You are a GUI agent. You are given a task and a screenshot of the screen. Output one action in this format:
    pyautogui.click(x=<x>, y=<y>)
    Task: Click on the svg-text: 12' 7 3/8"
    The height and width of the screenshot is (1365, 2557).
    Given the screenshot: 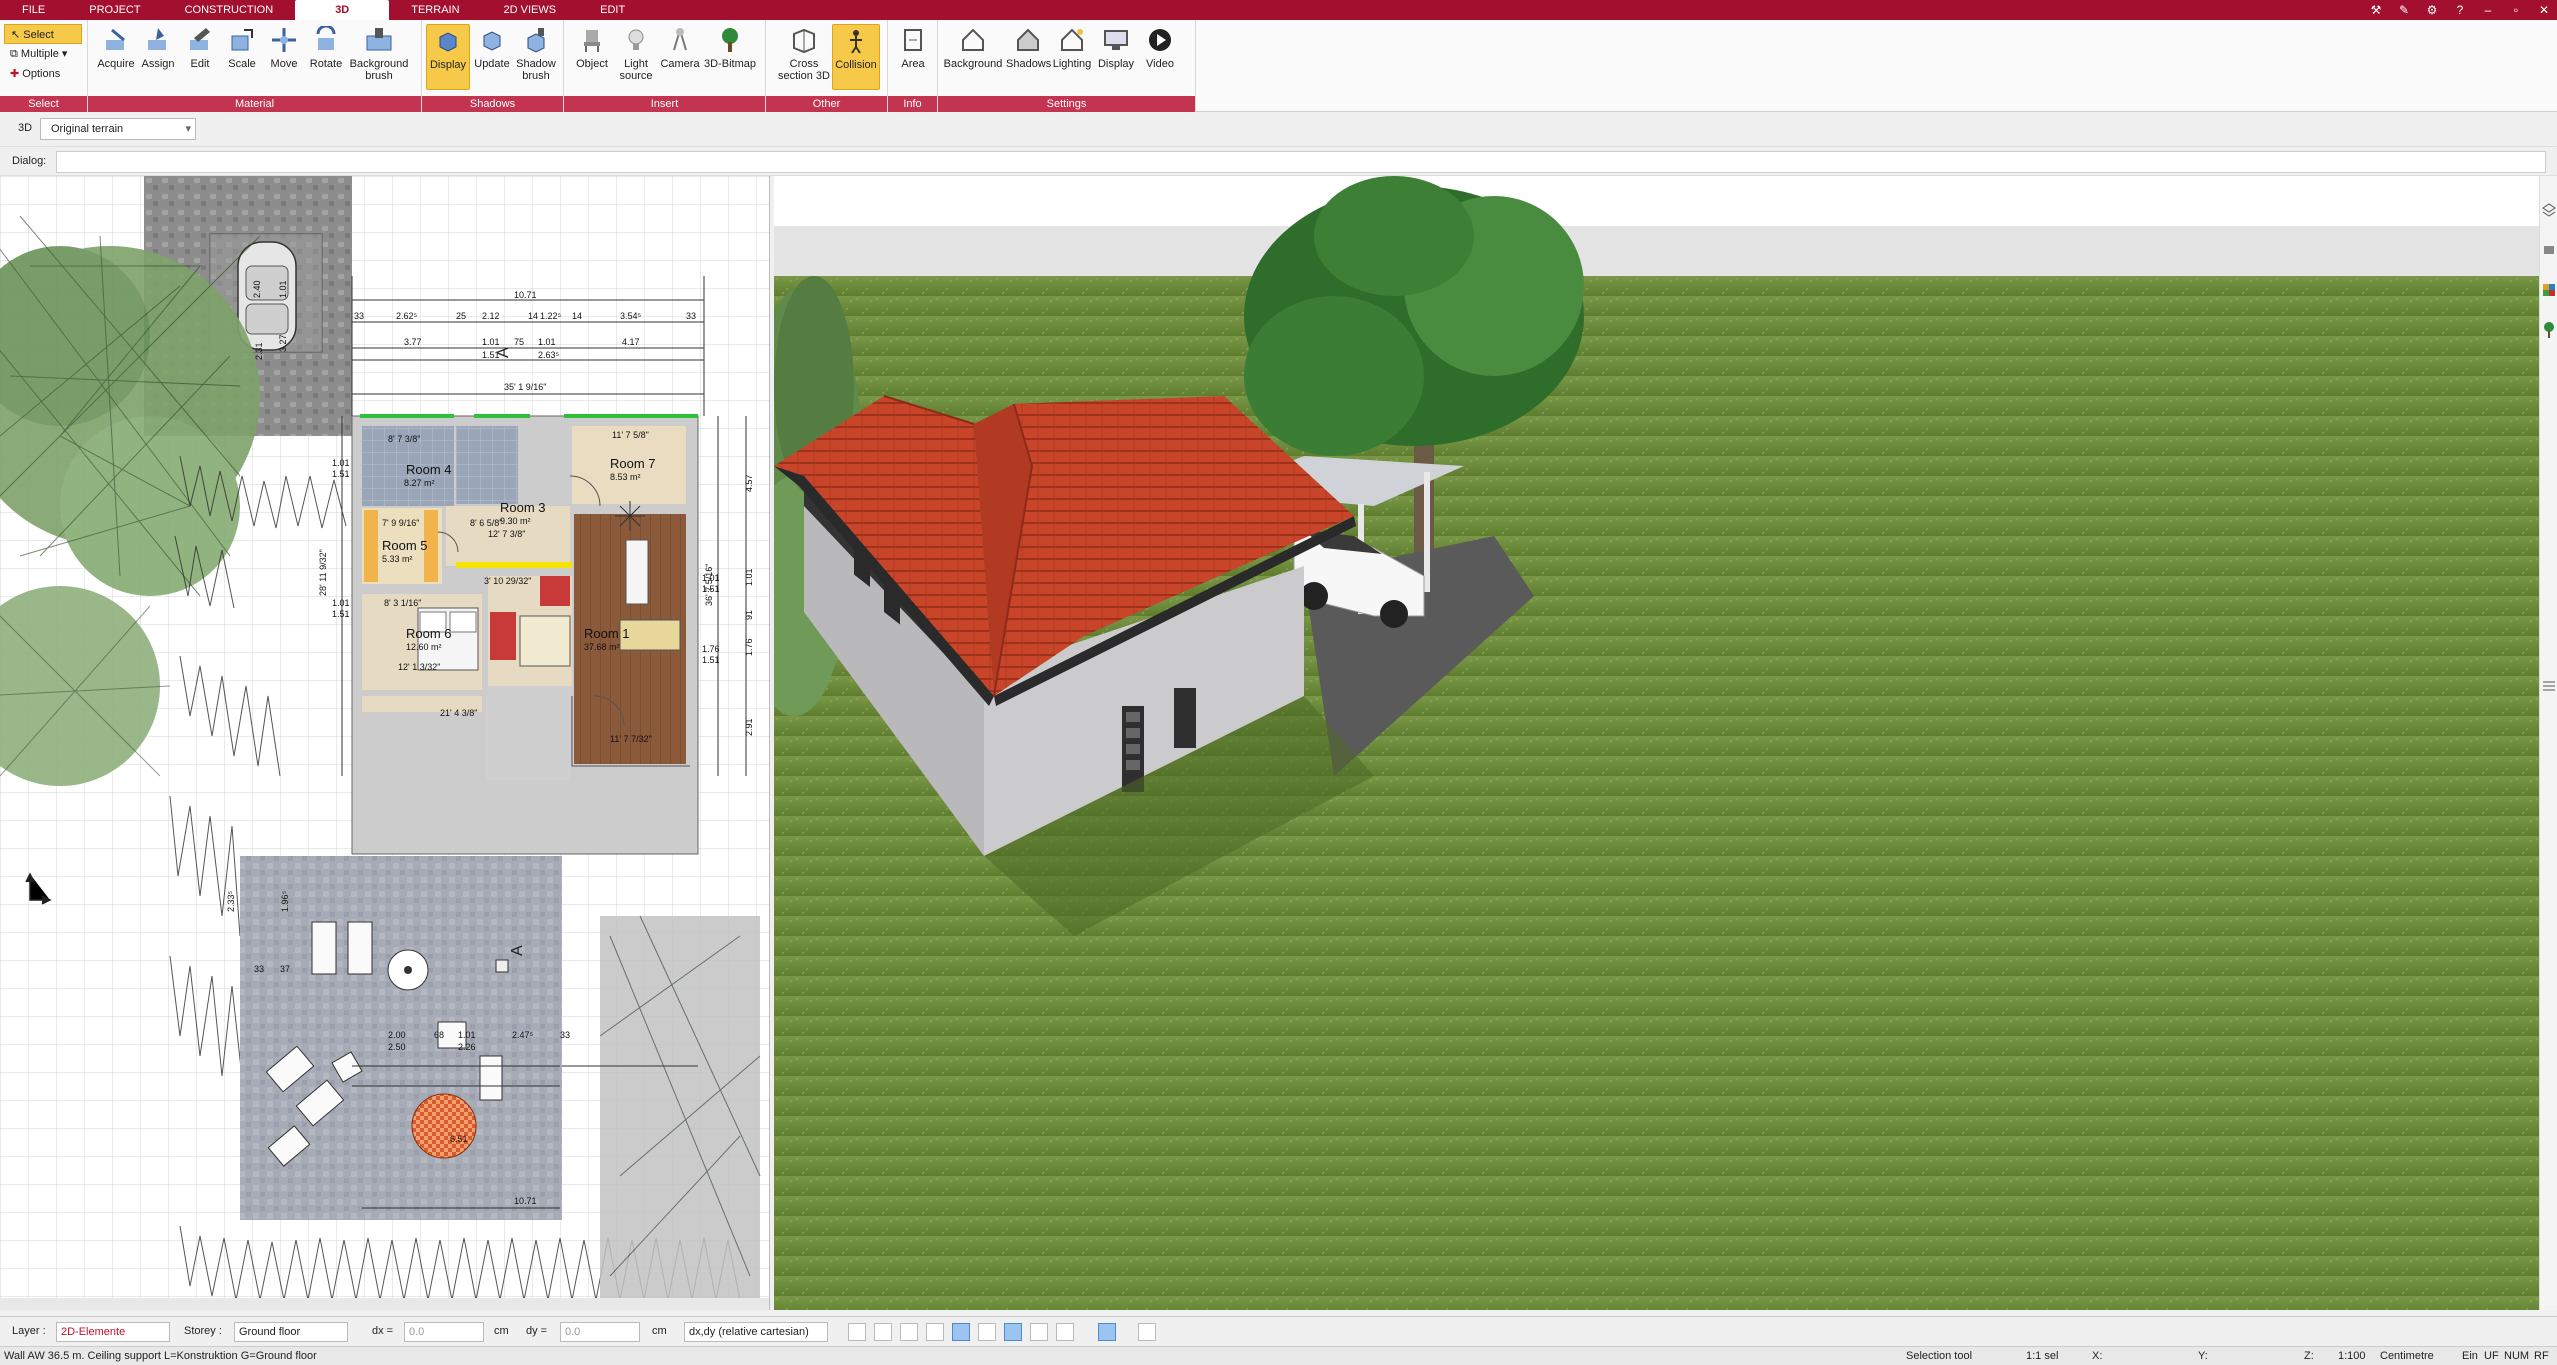 What is the action you would take?
    pyautogui.click(x=506, y=534)
    